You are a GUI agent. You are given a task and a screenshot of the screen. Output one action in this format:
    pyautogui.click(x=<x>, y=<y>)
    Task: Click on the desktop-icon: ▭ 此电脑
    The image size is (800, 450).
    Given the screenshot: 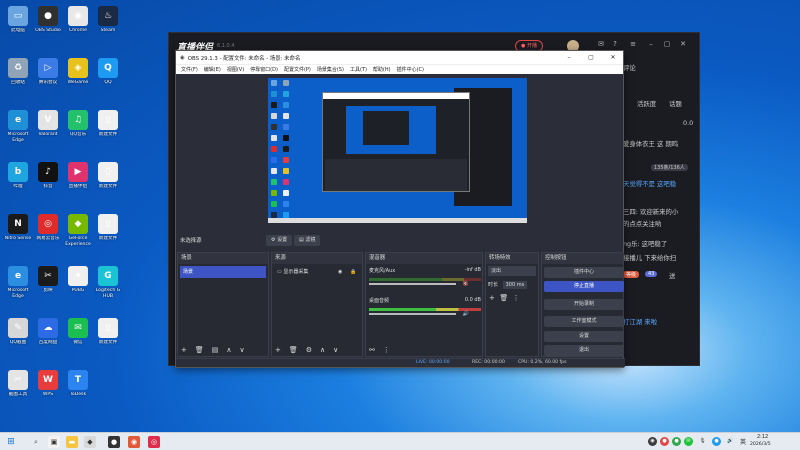 What is the action you would take?
    pyautogui.click(x=18, y=28)
    